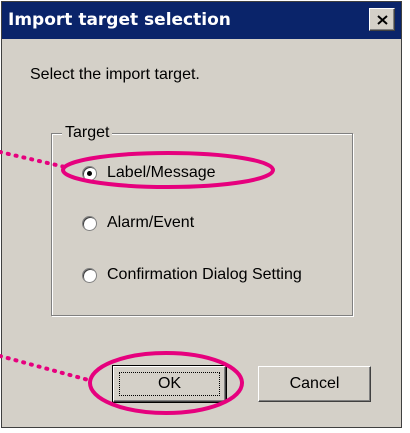 The width and height of the screenshot is (410, 433). I want to click on title-bar: Import target selection, so click(201, 20).